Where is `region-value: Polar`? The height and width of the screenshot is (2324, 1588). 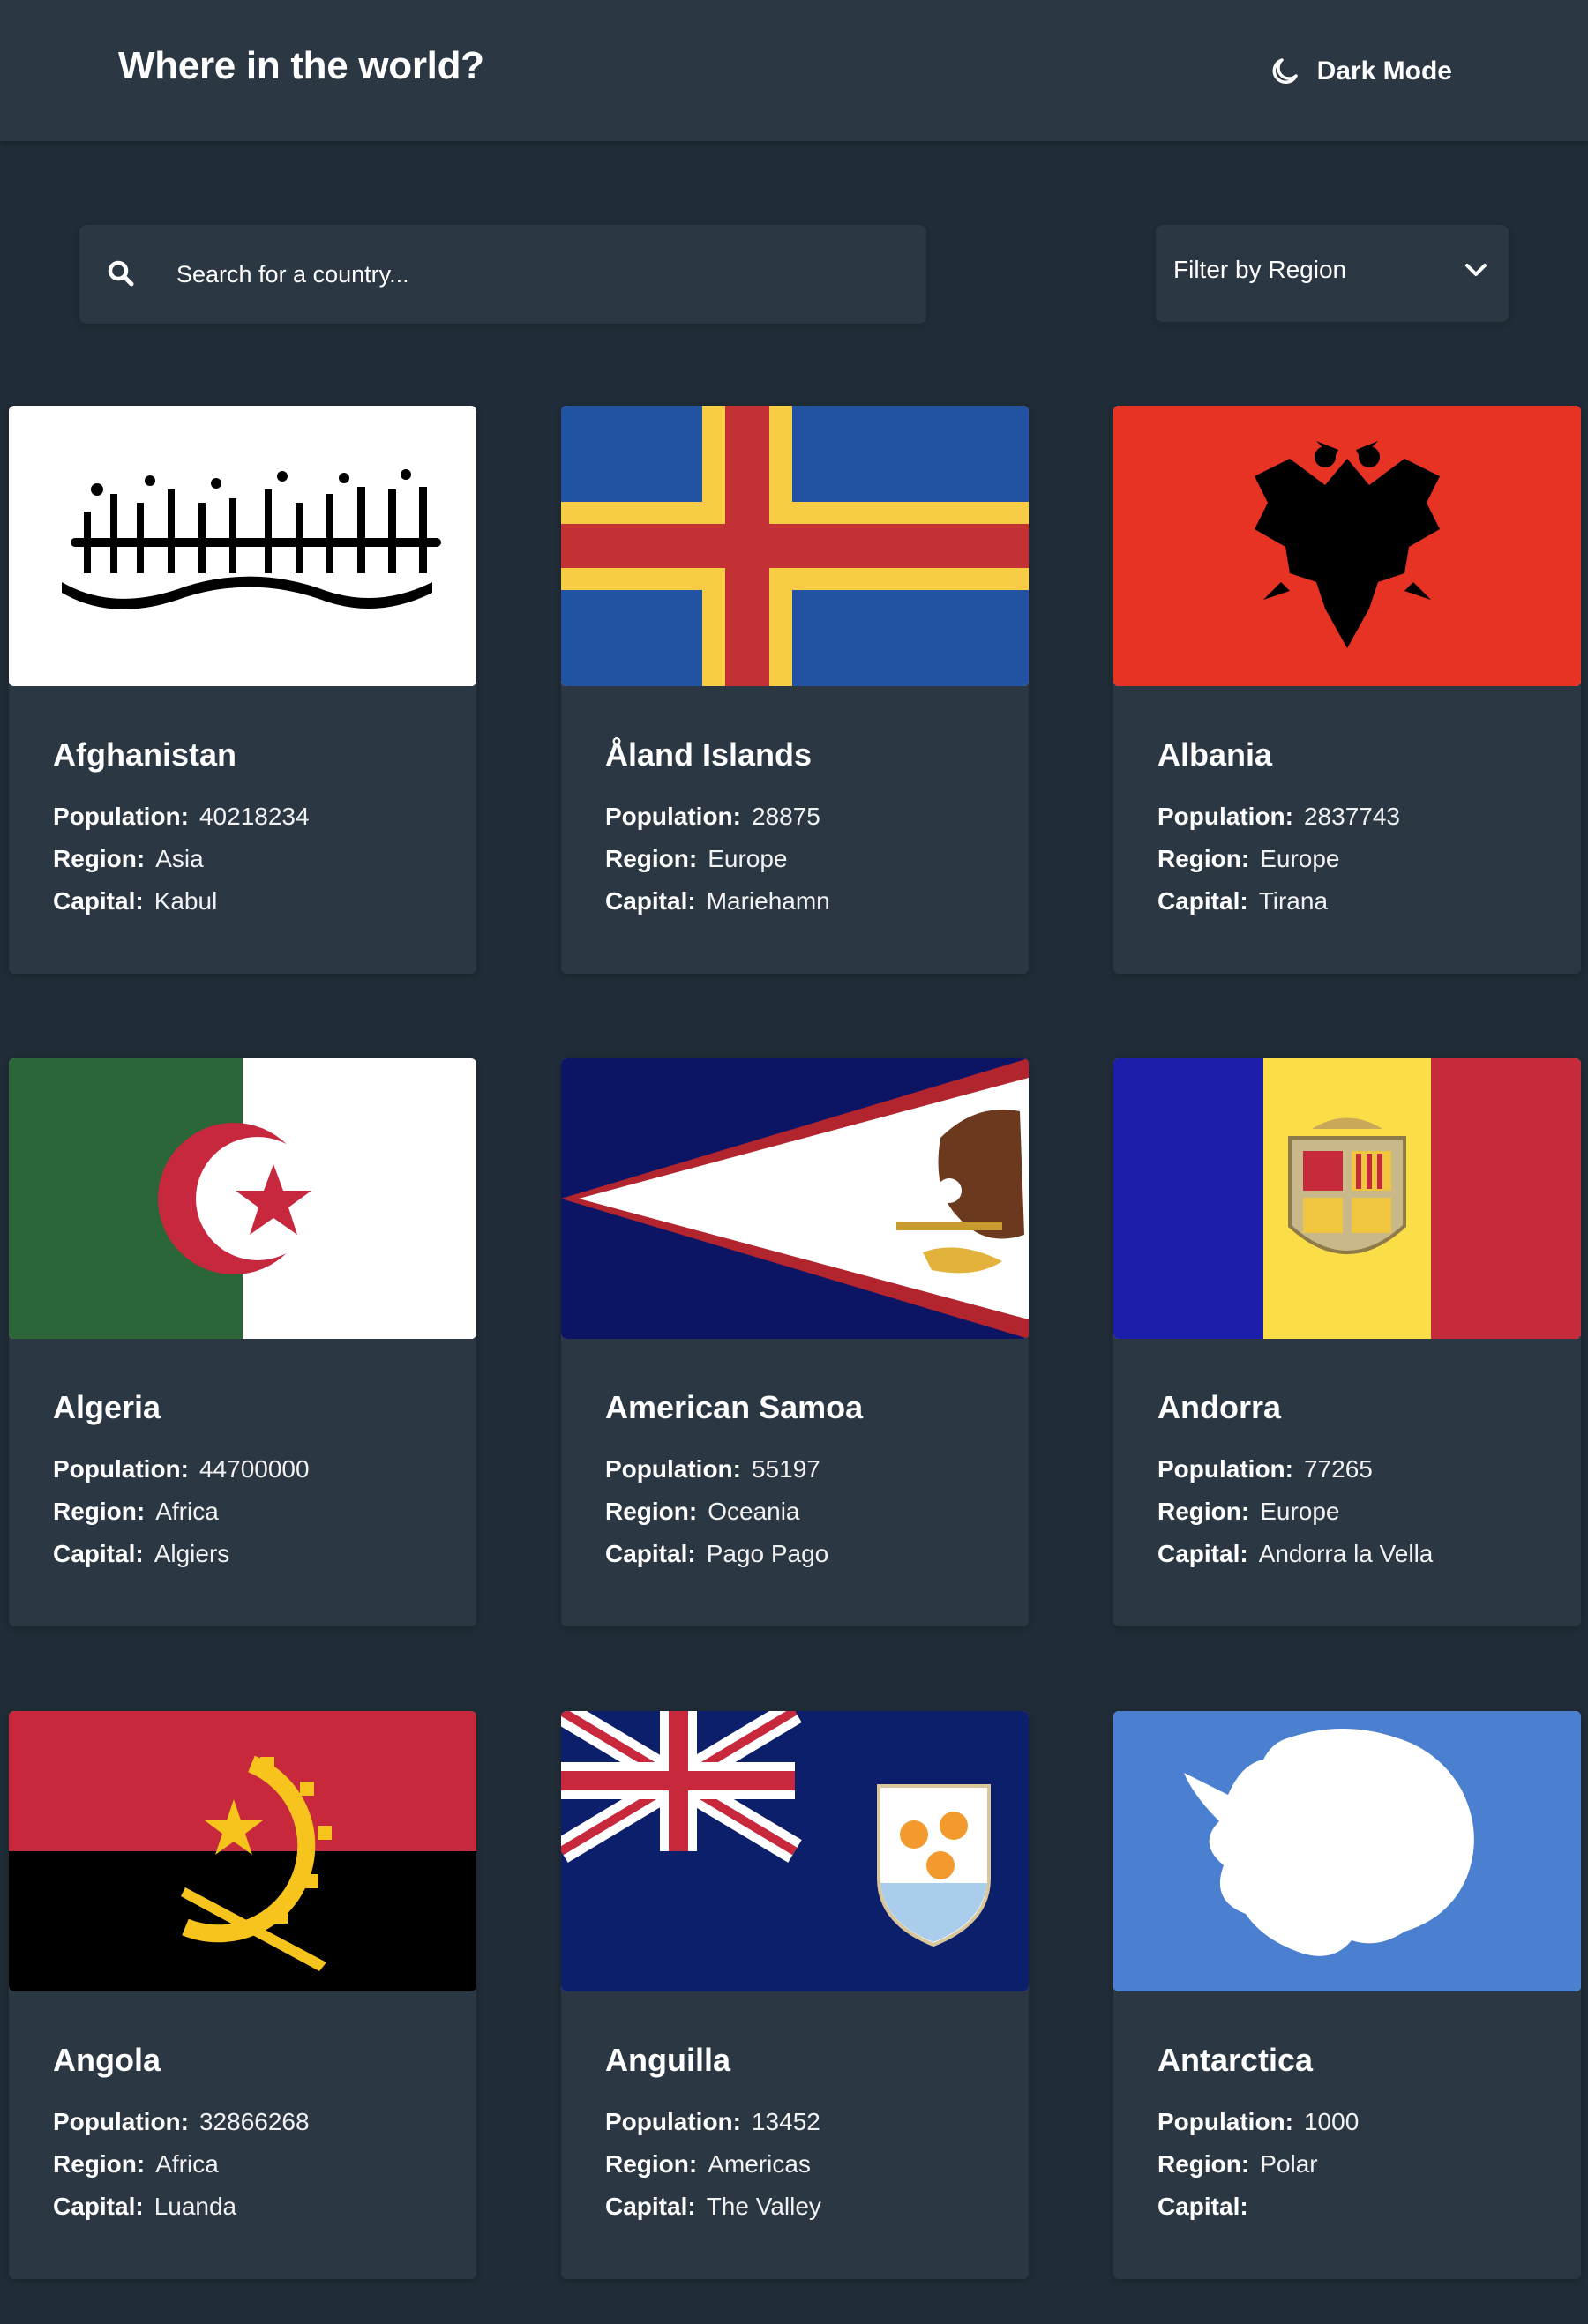
region-value: Polar is located at coordinates (1289, 2164).